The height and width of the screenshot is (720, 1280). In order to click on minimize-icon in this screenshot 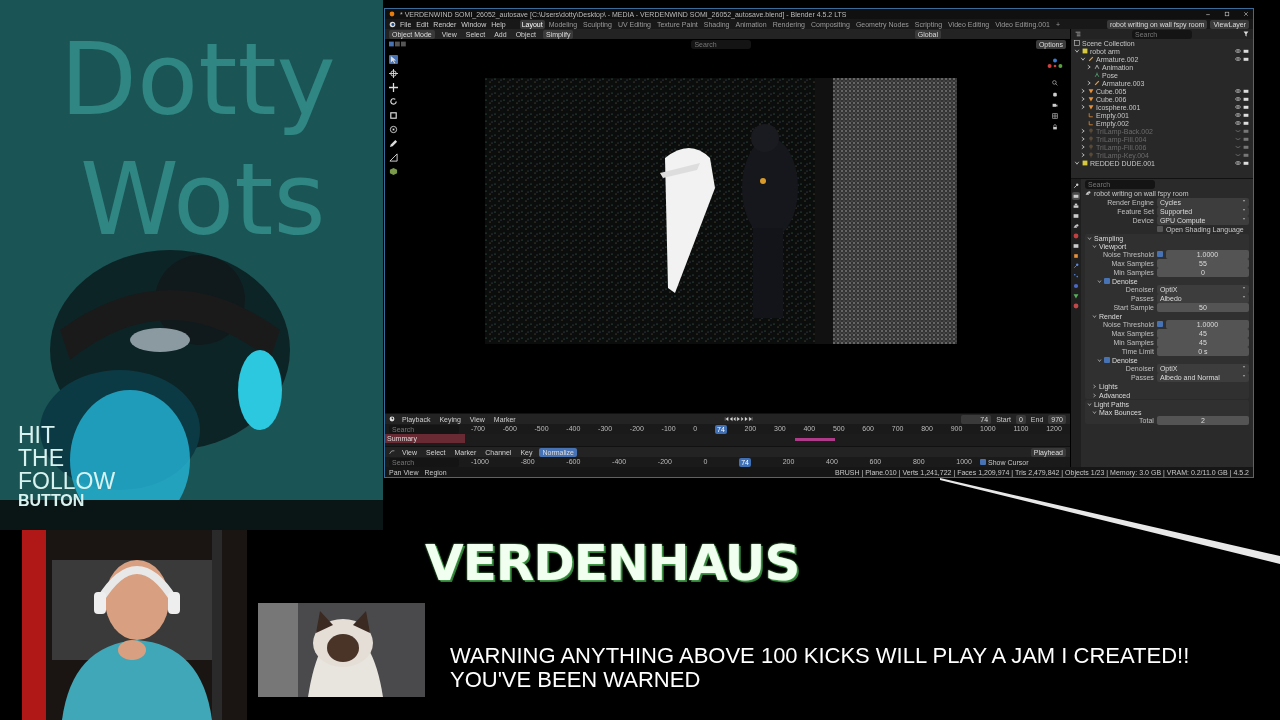, I will do `click(1208, 14)`.